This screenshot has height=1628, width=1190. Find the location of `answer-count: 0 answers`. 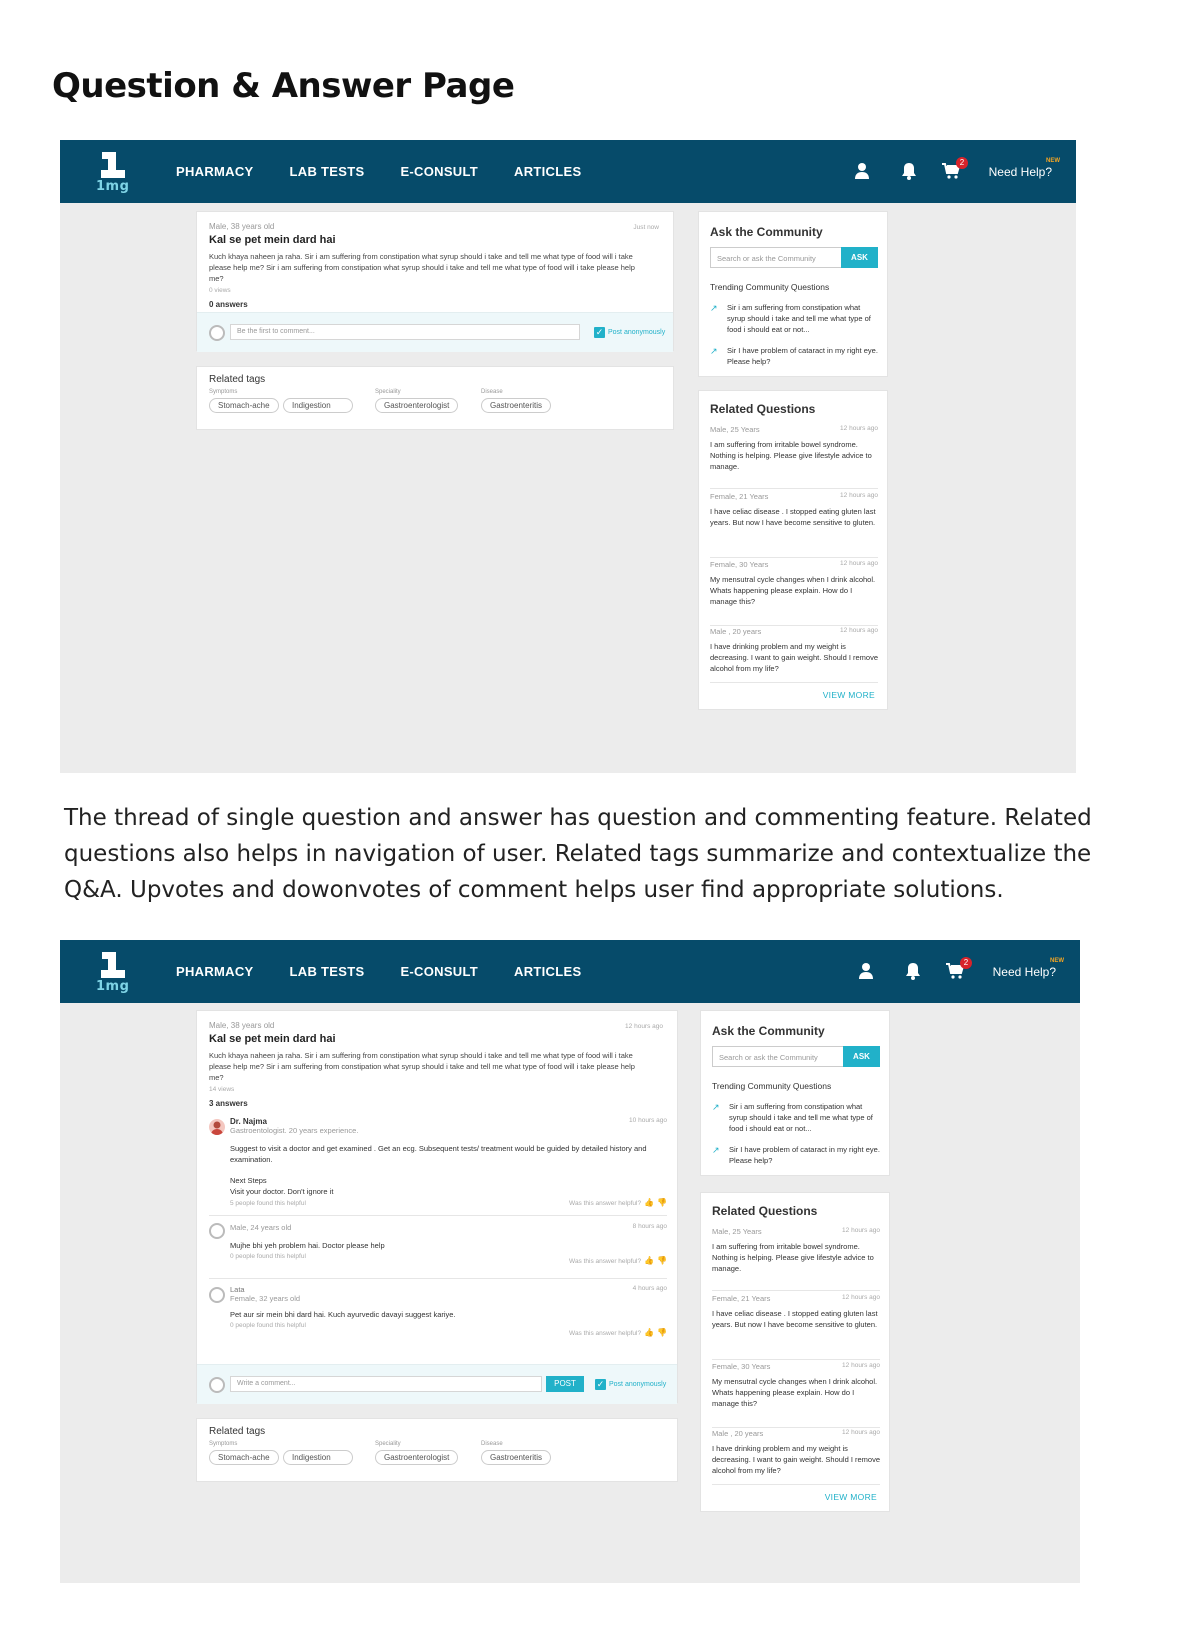

answer-count: 0 answers is located at coordinates (228, 304).